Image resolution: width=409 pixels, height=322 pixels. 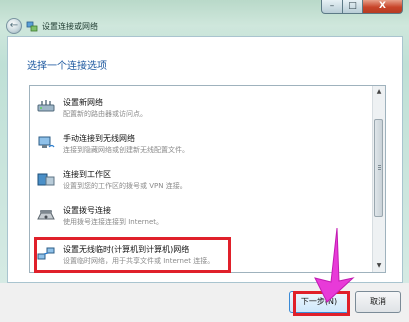 What do you see at coordinates (200, 144) in the screenshot?
I see `option-manual-wireless: 手动连接到无线网络 连接到隐藏网络或创建新无线配置文件。` at bounding box center [200, 144].